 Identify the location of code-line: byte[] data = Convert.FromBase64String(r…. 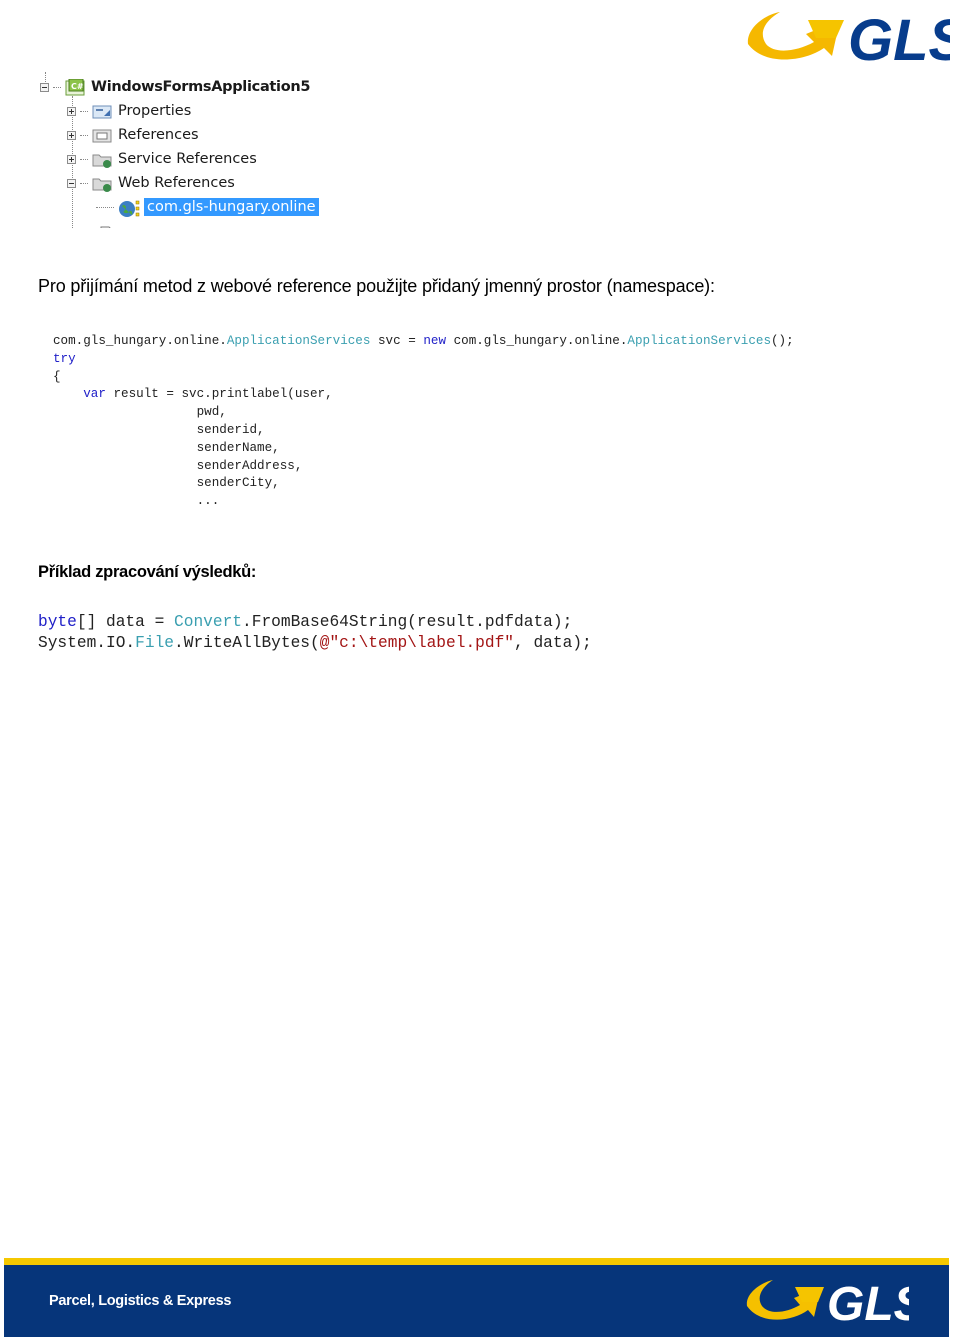
(305, 622).